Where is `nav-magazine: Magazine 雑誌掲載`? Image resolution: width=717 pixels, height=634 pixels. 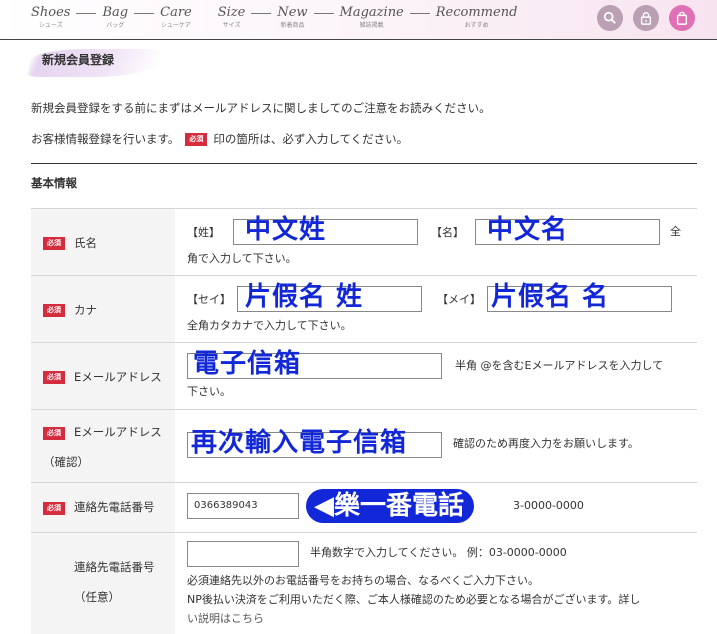
nav-magazine: Magazine 雑誌掲載 is located at coordinates (372, 17).